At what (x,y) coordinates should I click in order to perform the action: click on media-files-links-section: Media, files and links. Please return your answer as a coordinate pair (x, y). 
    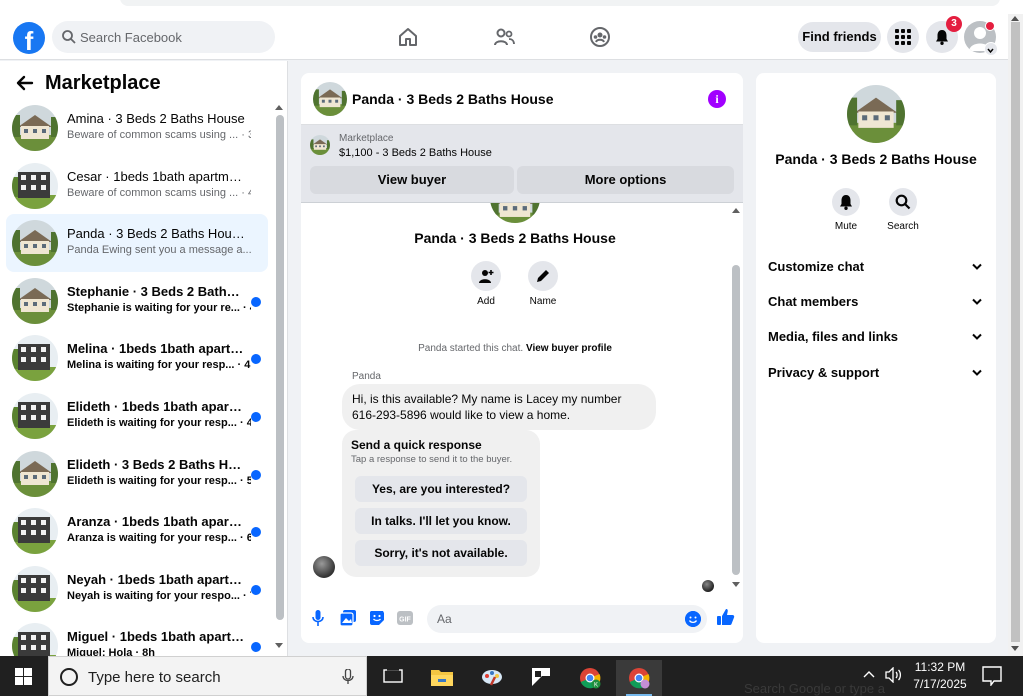
    Looking at the image, I should click on (877, 337).